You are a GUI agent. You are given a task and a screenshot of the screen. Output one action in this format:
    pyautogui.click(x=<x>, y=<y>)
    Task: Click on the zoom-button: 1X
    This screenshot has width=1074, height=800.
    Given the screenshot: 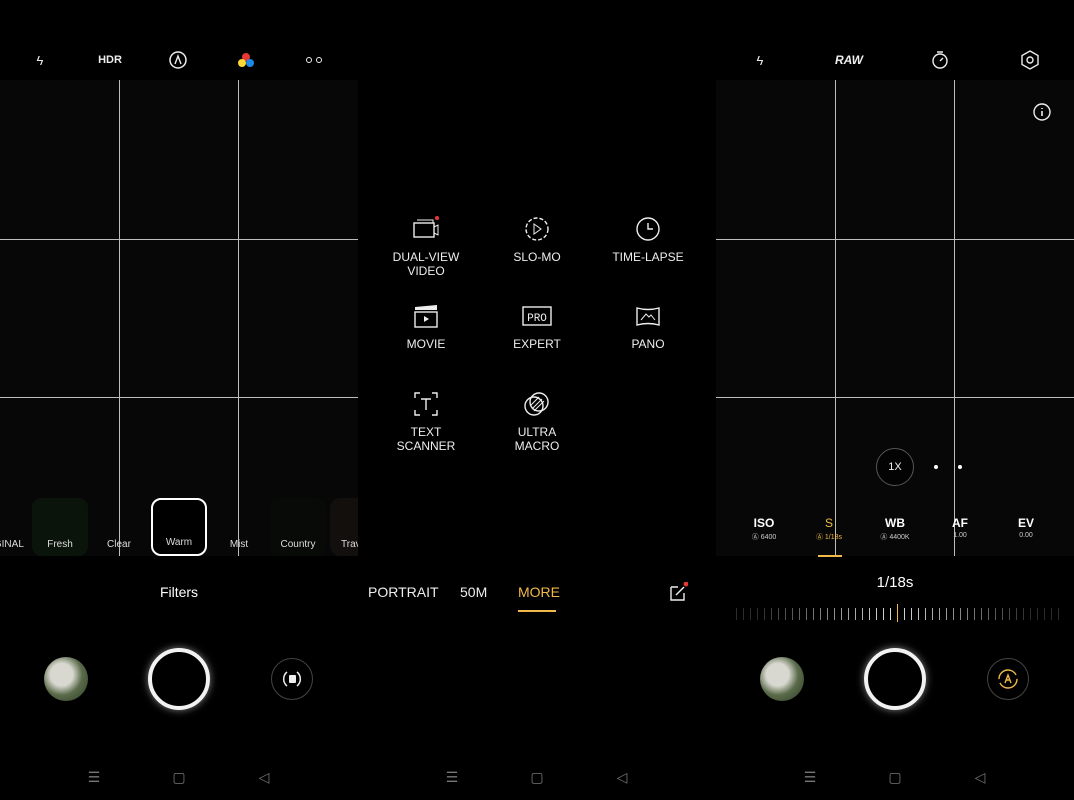 What is the action you would take?
    pyautogui.click(x=895, y=467)
    